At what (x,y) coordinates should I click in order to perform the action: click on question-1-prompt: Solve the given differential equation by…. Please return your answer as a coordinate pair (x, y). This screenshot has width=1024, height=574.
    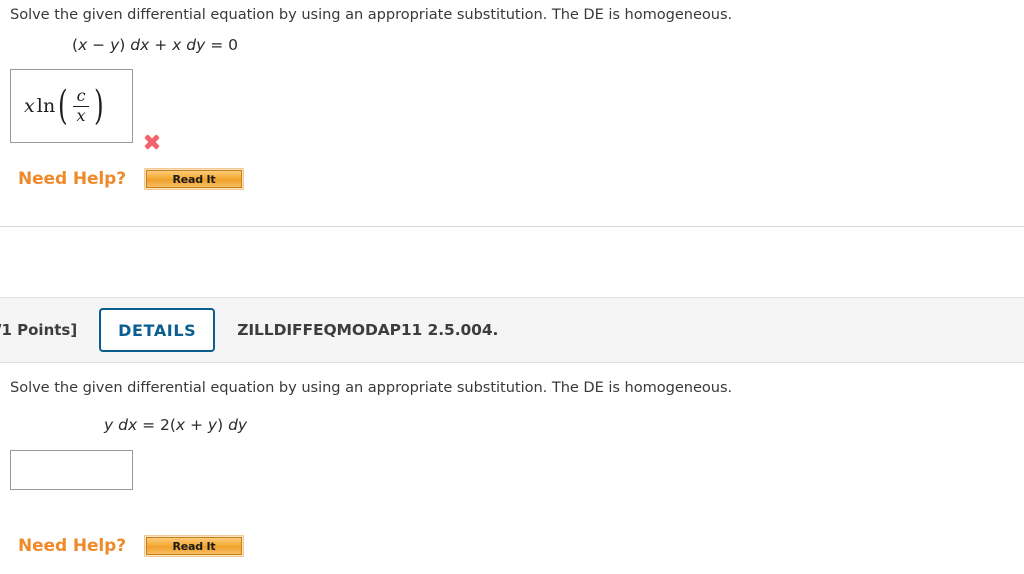
    Looking at the image, I should click on (371, 14).